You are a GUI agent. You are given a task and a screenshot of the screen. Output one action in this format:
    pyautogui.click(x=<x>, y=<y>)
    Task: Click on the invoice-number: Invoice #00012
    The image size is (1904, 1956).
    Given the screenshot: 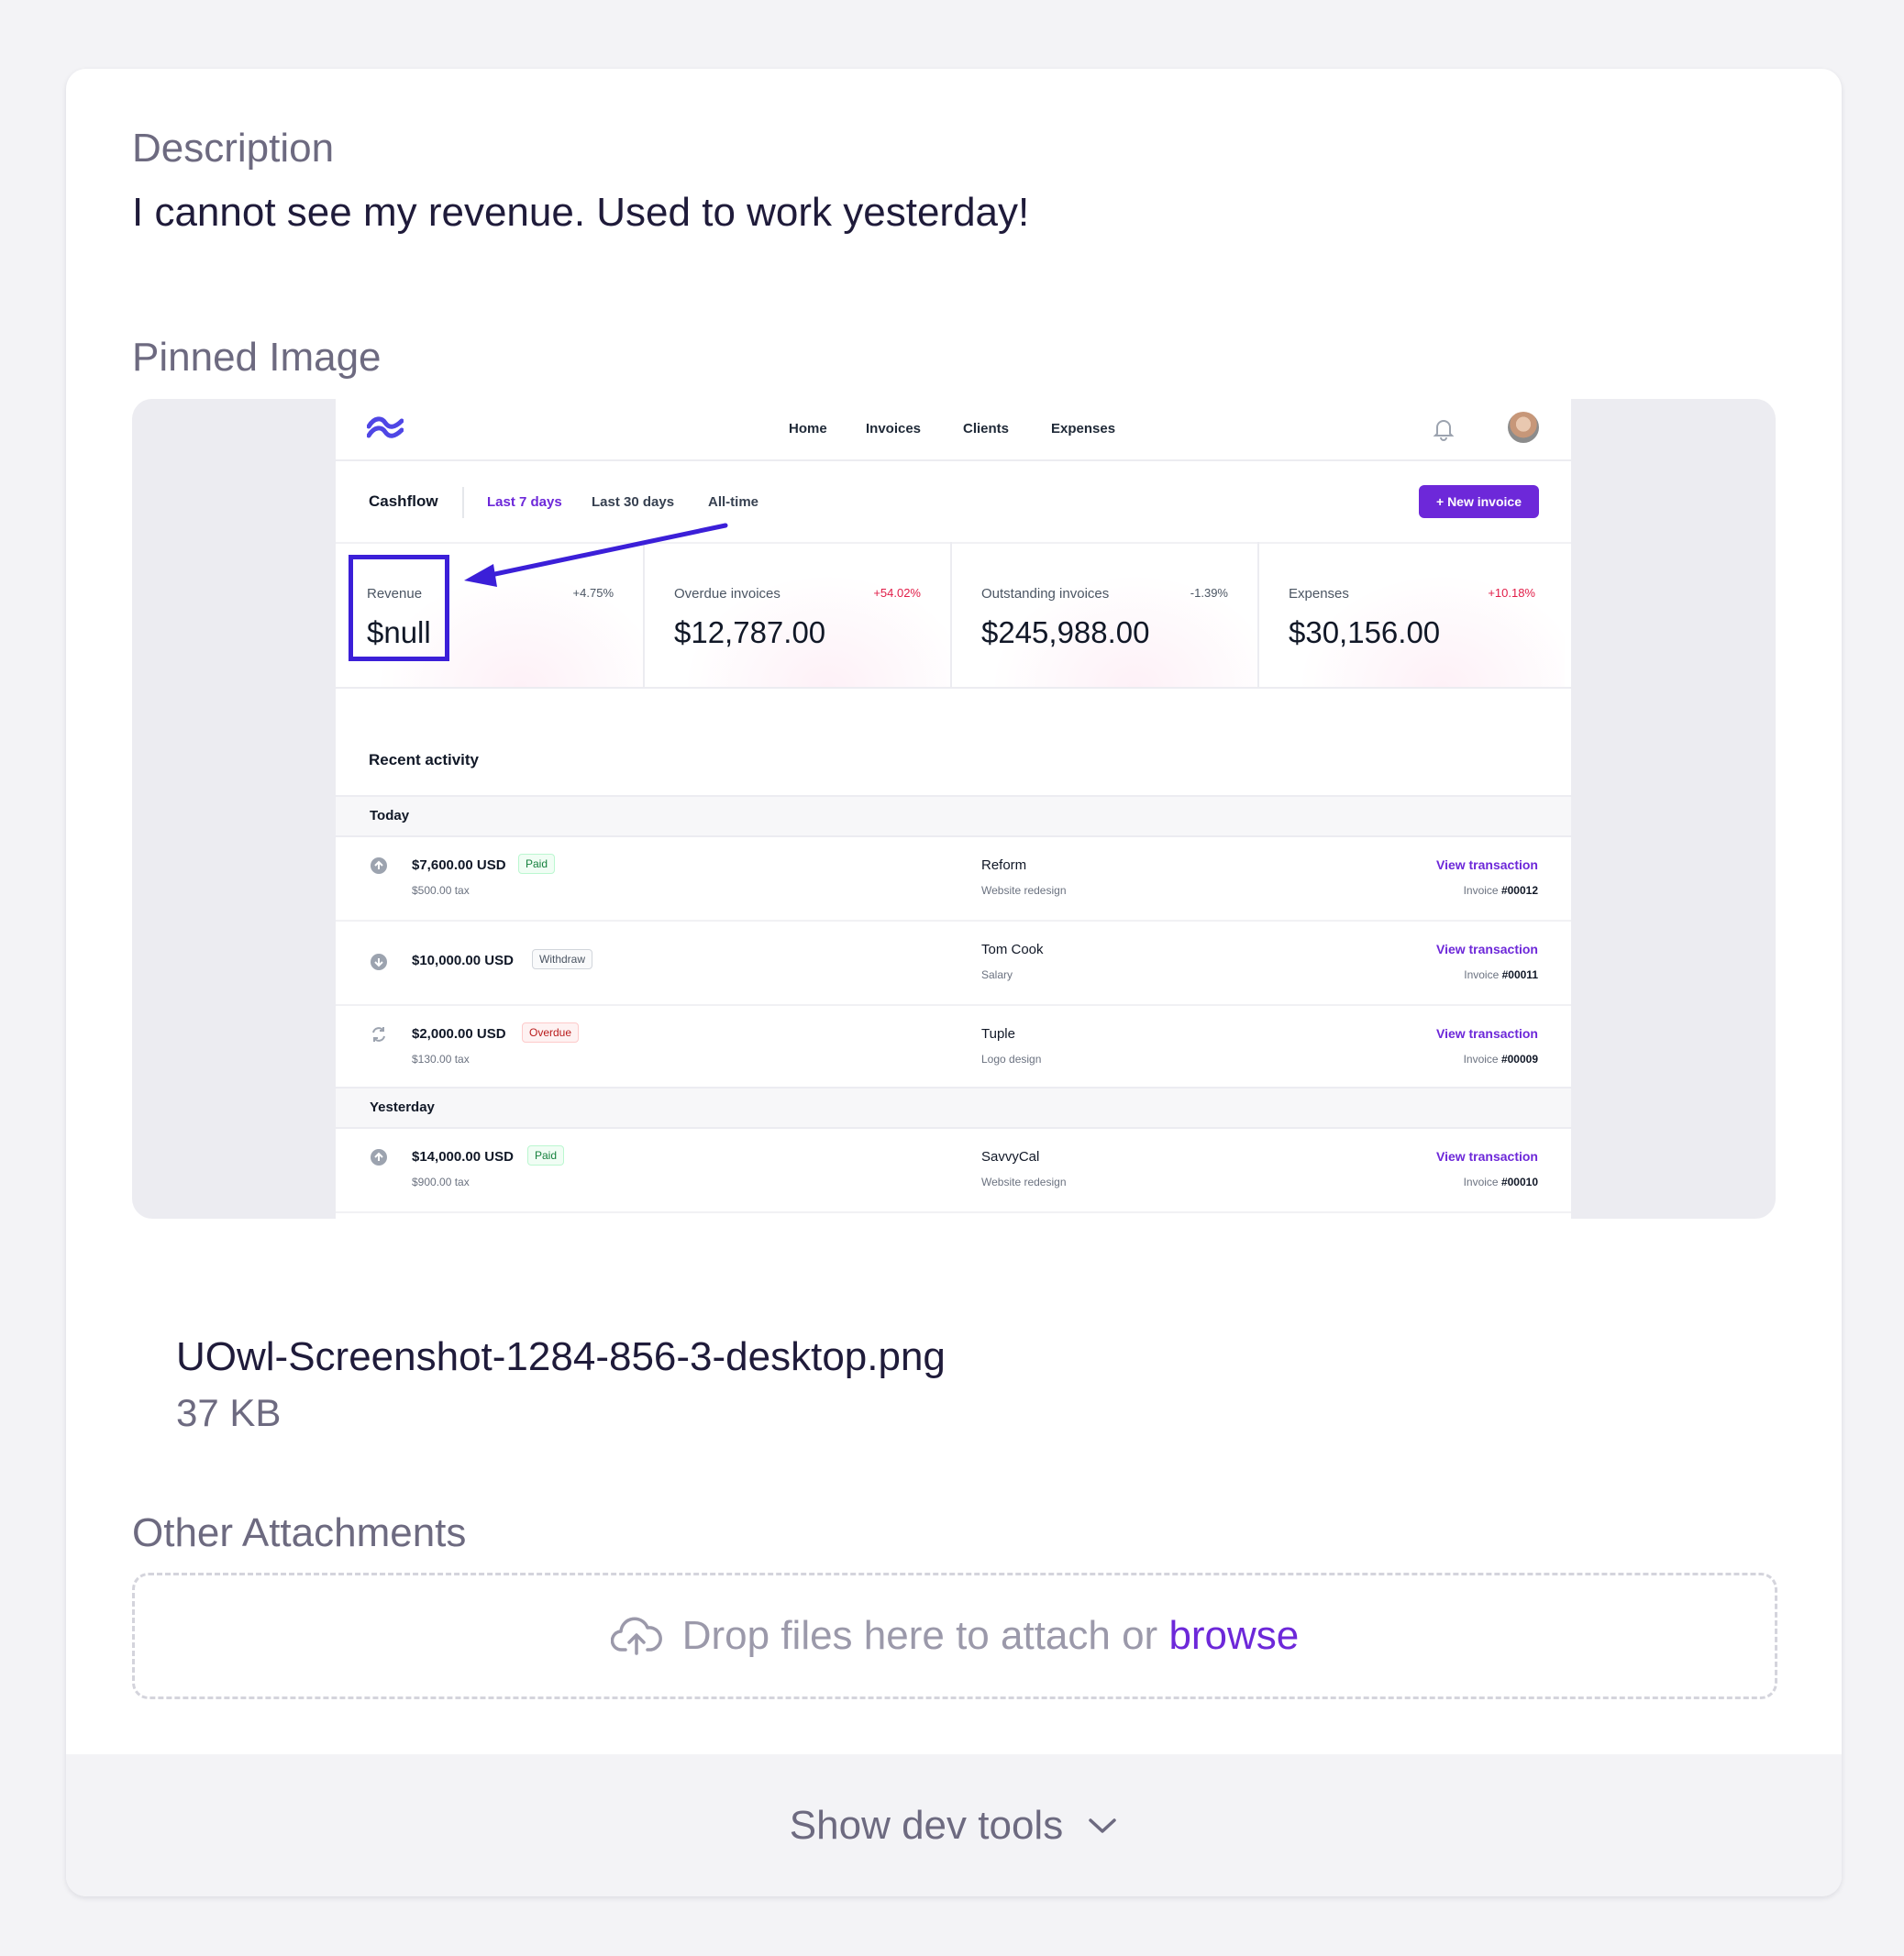 What is the action you would take?
    pyautogui.click(x=1501, y=890)
    